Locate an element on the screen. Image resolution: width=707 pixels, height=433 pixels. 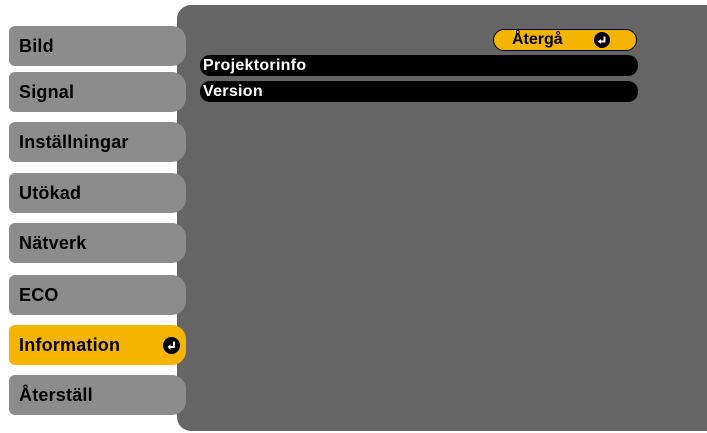
sidebar-item-label: Återställ is located at coordinates (56, 394).